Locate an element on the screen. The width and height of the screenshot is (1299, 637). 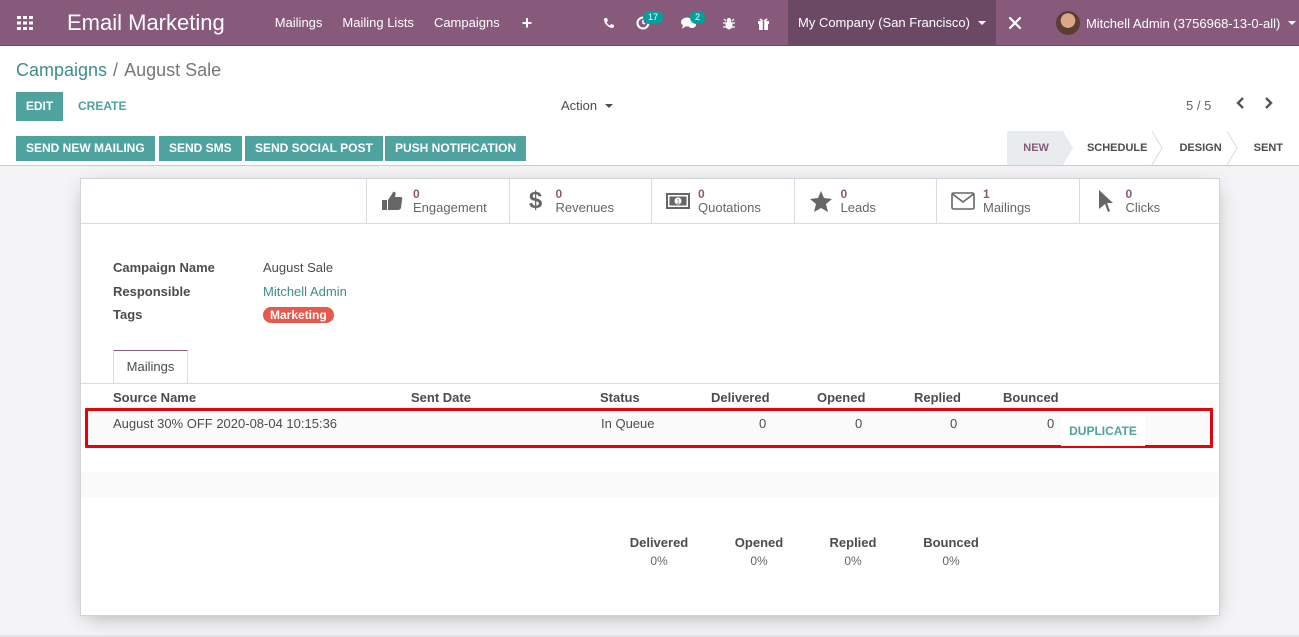
action-dropdown: Action is located at coordinates (587, 105).